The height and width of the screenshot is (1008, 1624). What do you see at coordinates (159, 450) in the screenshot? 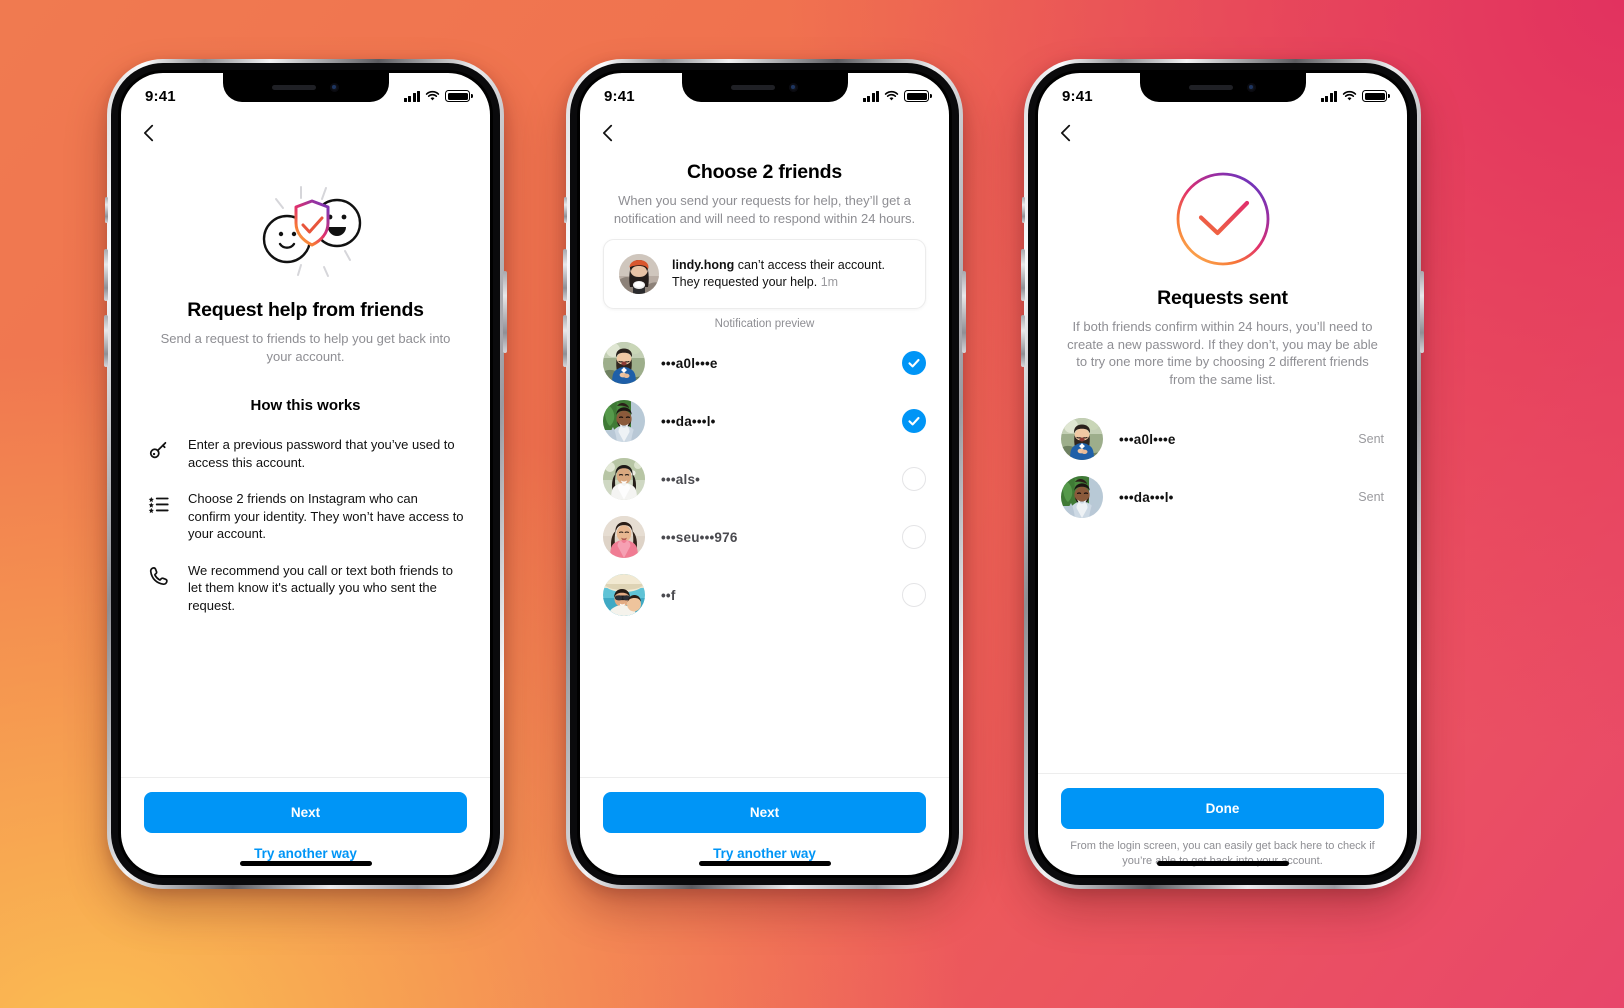
I see `key-icon` at bounding box center [159, 450].